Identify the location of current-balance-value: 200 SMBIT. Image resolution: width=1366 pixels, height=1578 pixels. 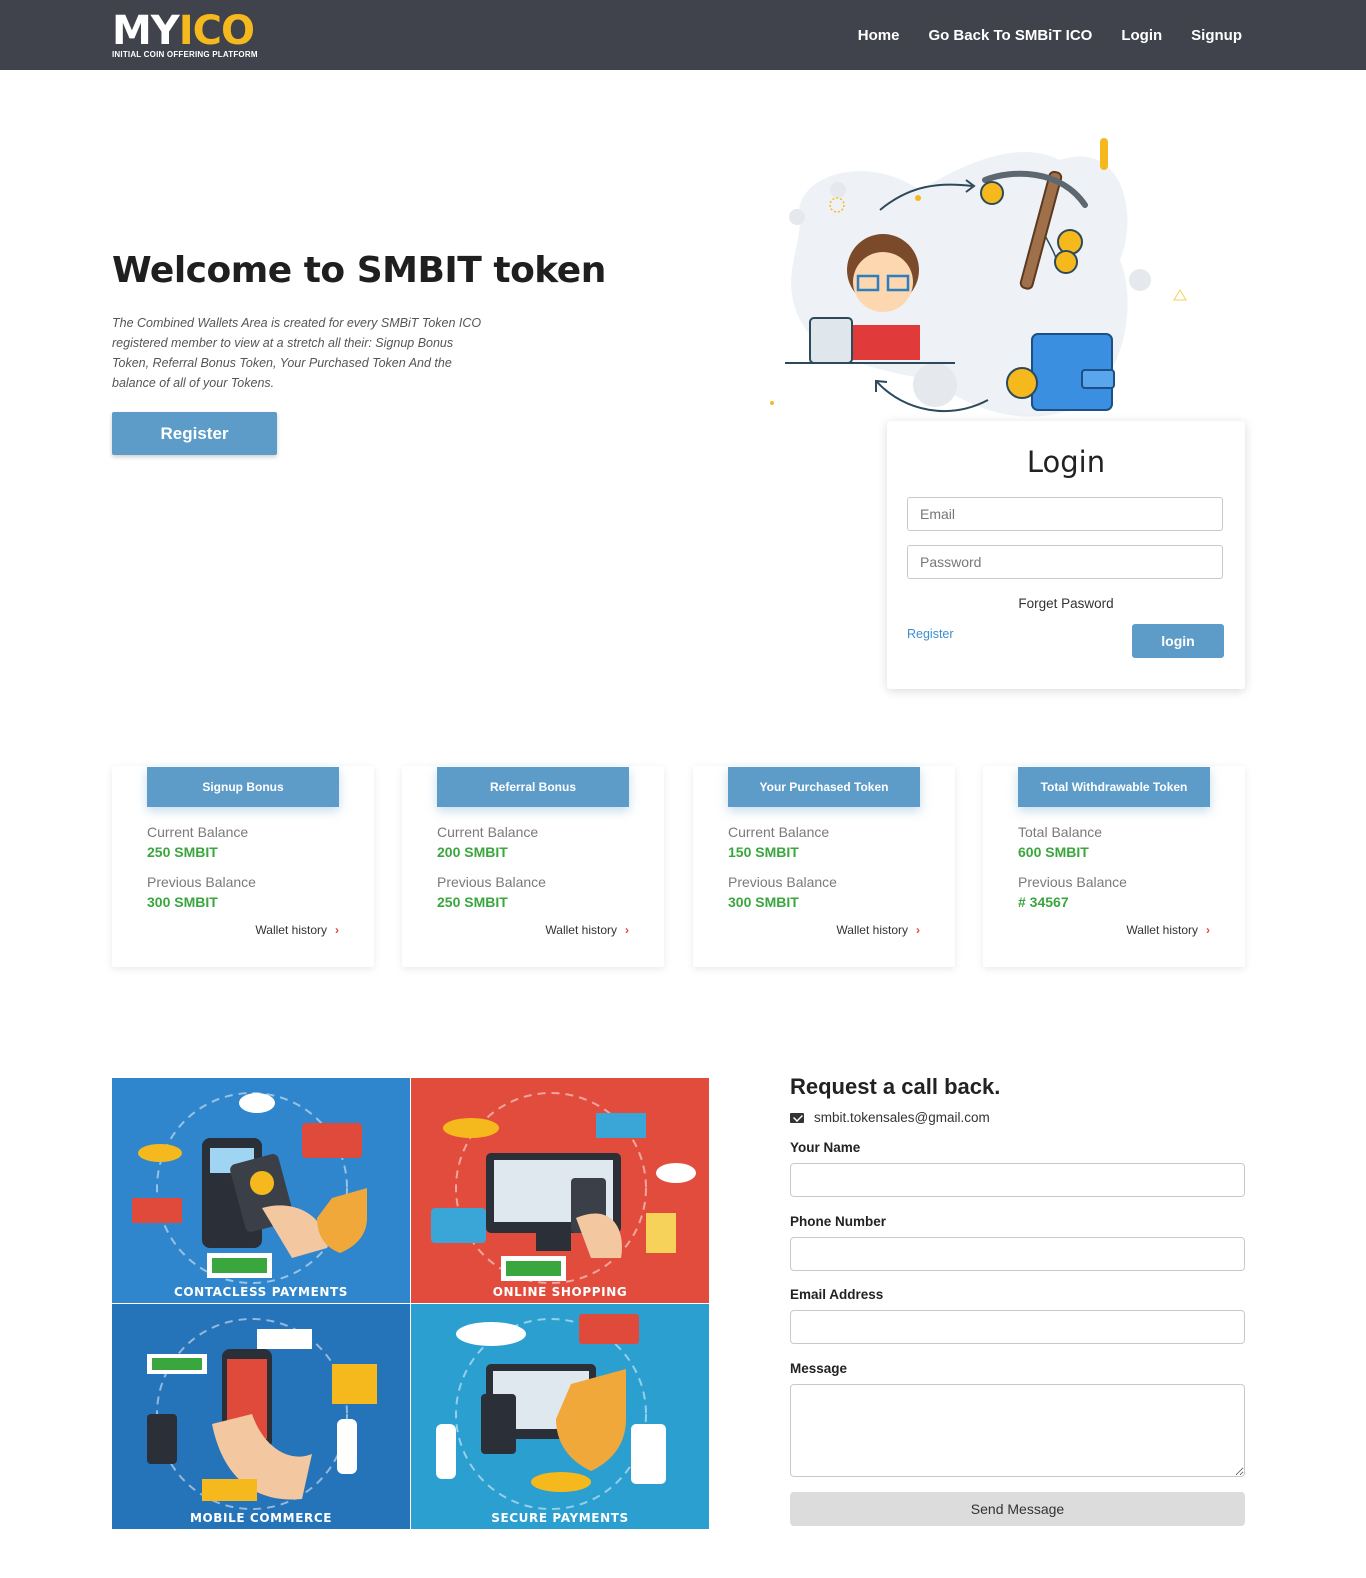
(472, 852).